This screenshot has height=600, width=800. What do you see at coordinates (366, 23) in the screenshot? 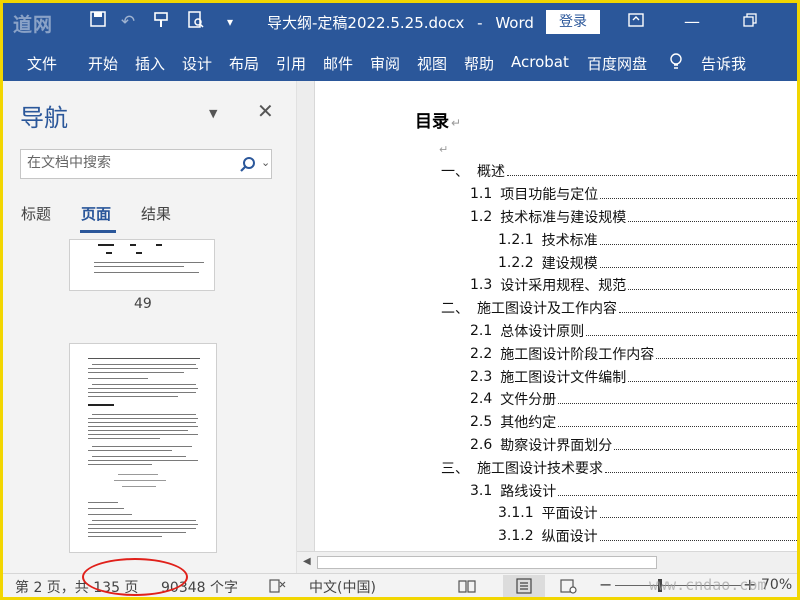
I see `document-title: 导大纲-定稿2022.5.25.docx` at bounding box center [366, 23].